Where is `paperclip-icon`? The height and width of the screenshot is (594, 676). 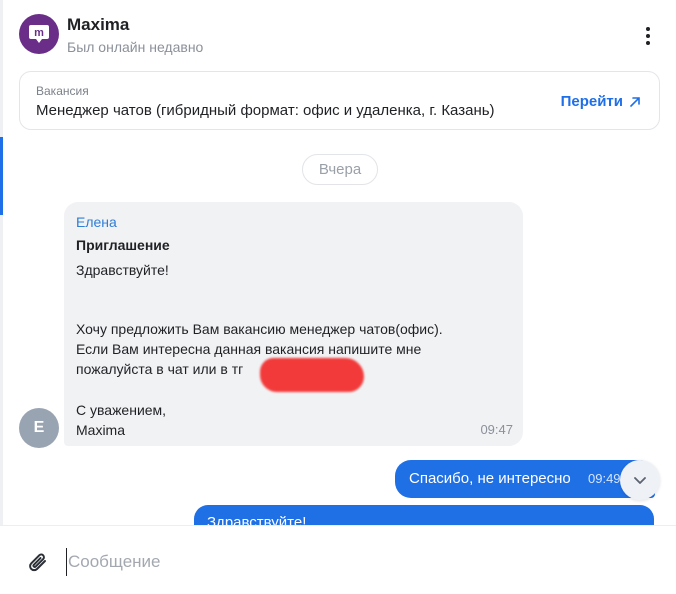
paperclip-icon is located at coordinates (37, 562).